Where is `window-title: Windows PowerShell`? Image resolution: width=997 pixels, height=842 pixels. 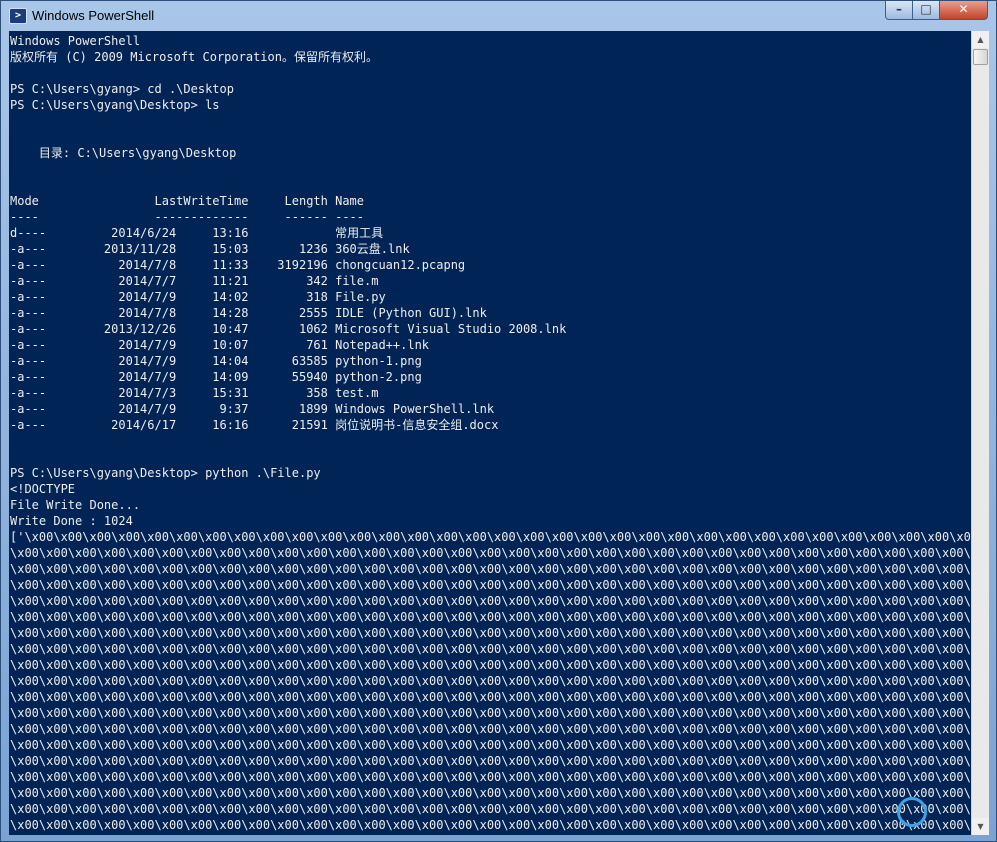 window-title: Windows PowerShell is located at coordinates (93, 15).